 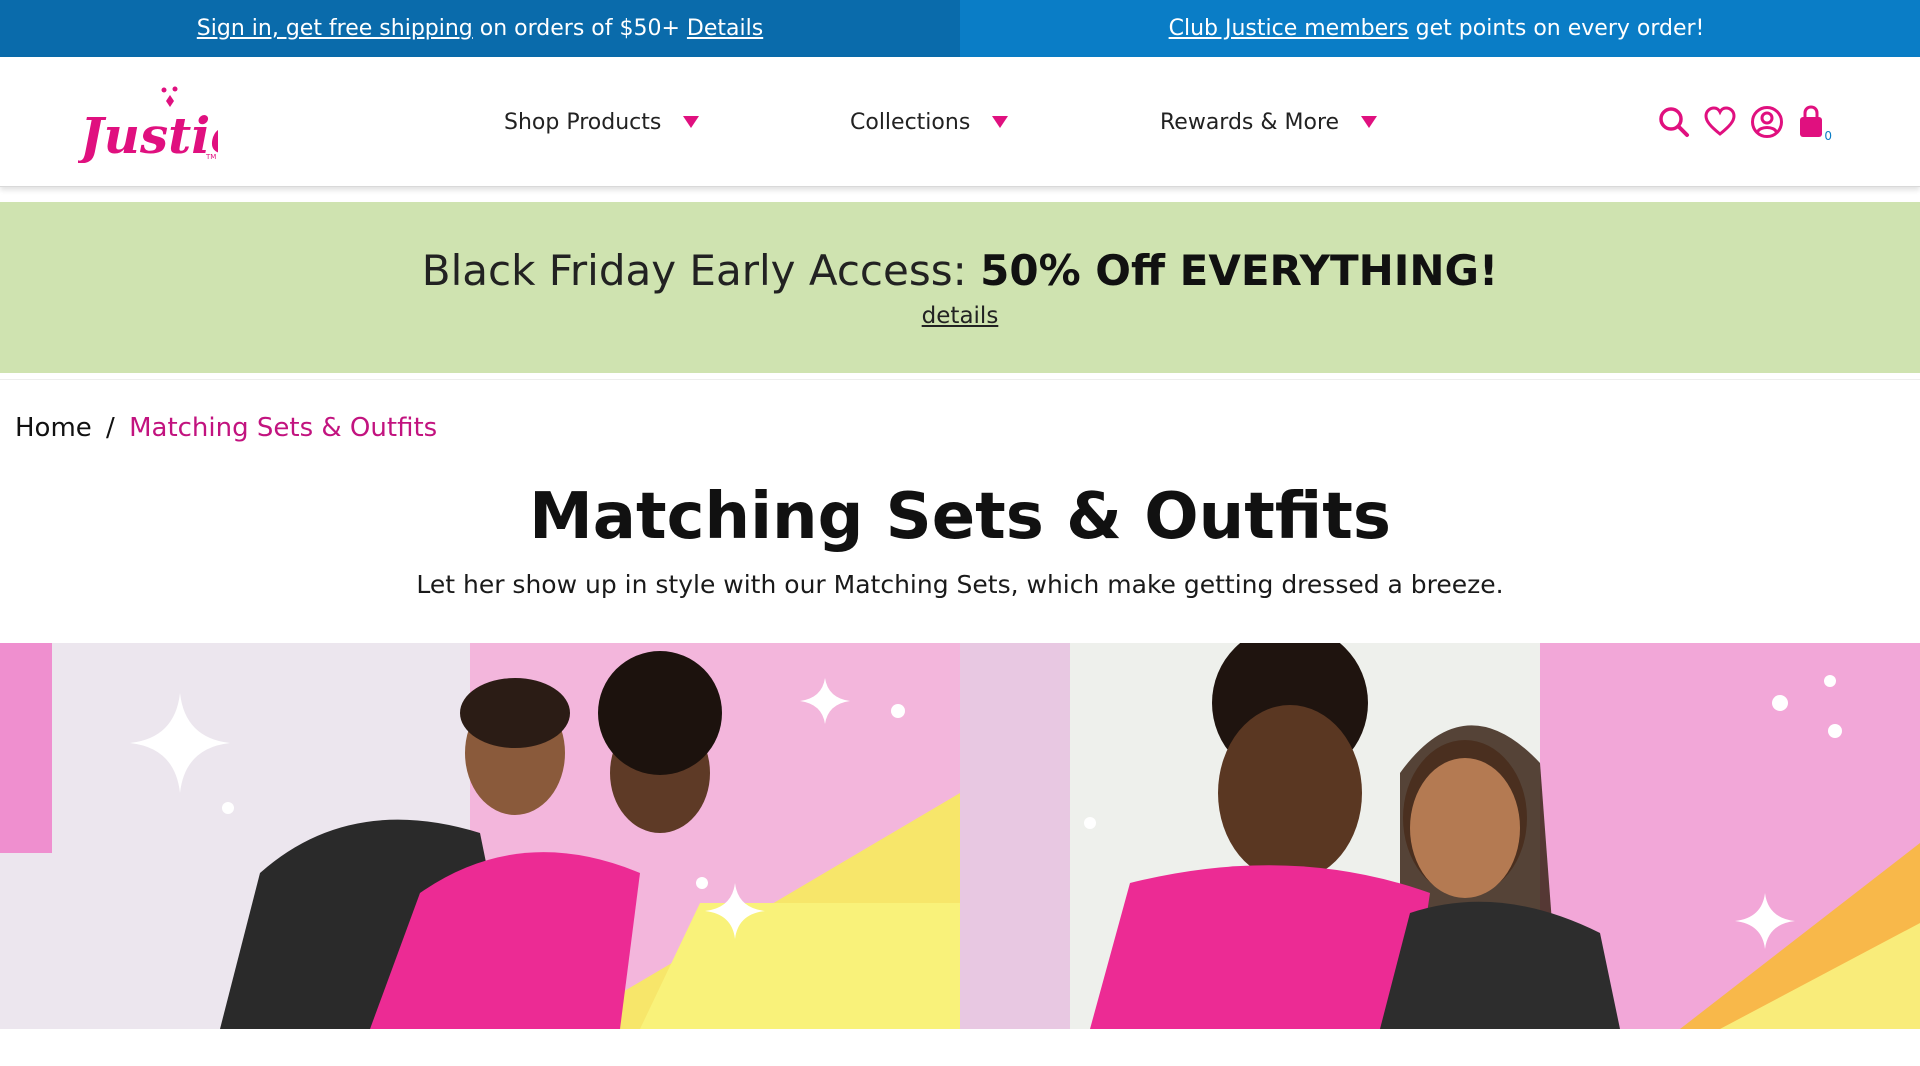 I want to click on nav-rewards-more: Rewards & More, so click(x=1269, y=122).